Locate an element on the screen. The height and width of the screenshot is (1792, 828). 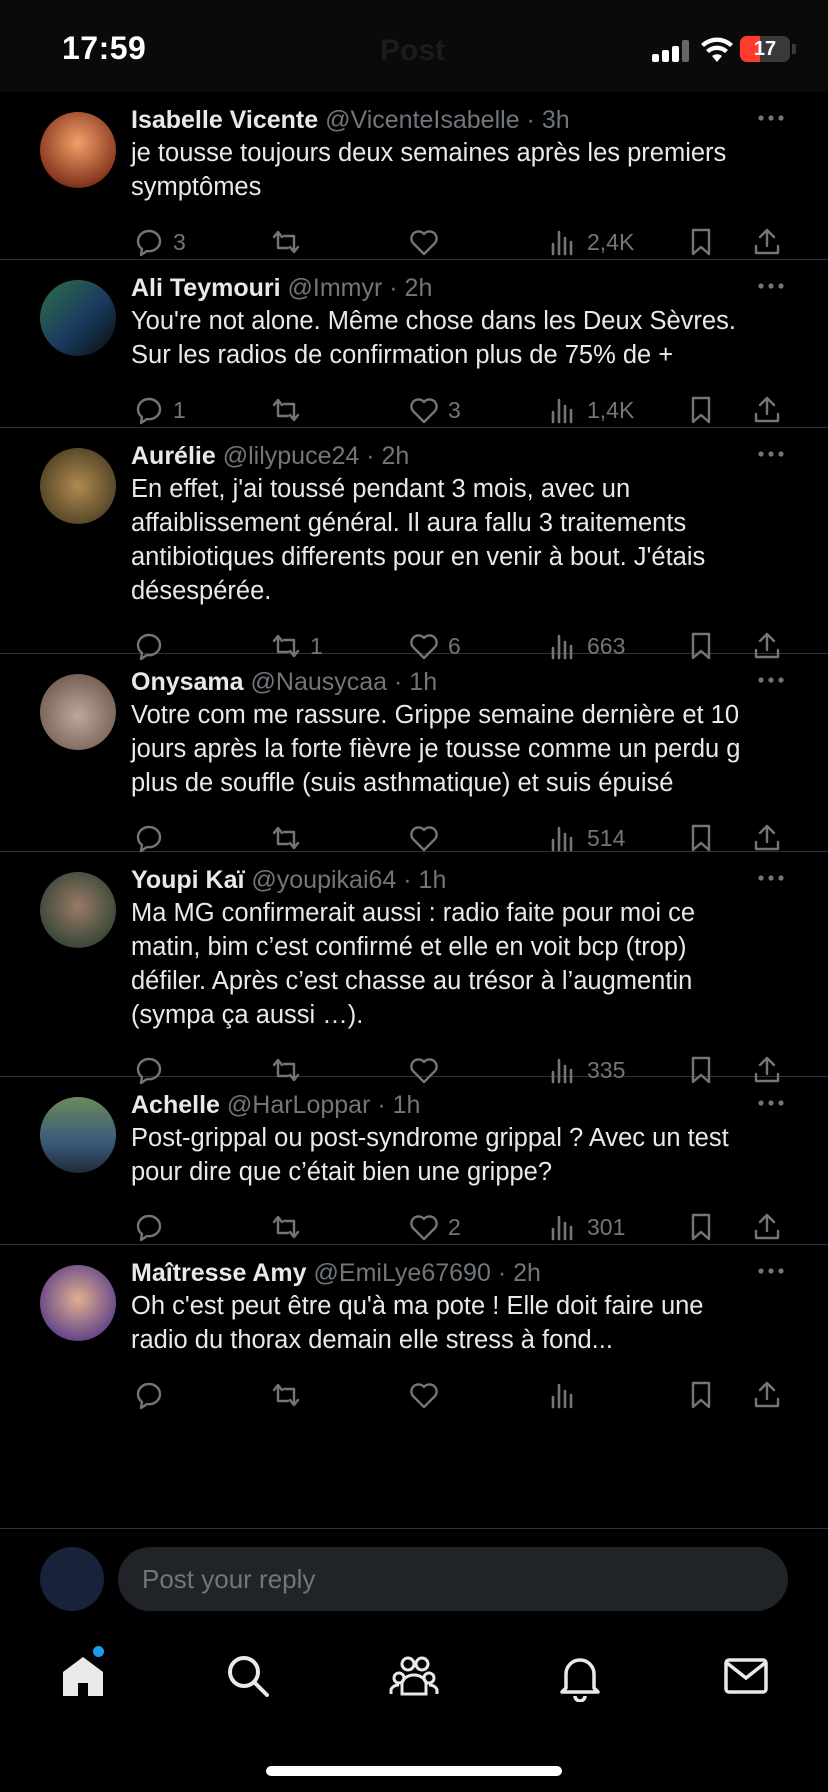
author-handle: @youpikai64 is located at coordinates (323, 880).